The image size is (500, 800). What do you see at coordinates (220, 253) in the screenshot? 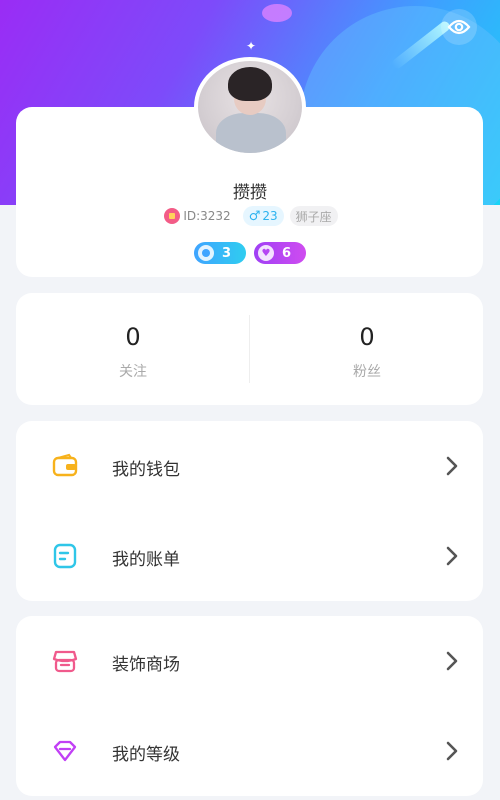
I see `wealth-level-badge: 3` at bounding box center [220, 253].